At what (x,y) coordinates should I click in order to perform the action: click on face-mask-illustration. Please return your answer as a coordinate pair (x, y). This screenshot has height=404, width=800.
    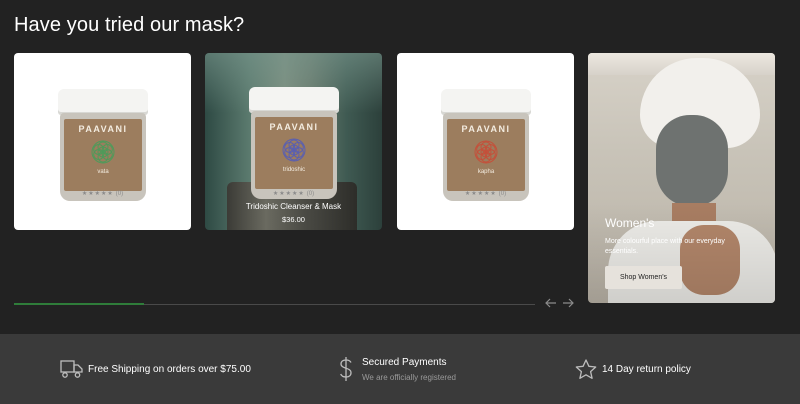
    Looking at the image, I should click on (692, 161).